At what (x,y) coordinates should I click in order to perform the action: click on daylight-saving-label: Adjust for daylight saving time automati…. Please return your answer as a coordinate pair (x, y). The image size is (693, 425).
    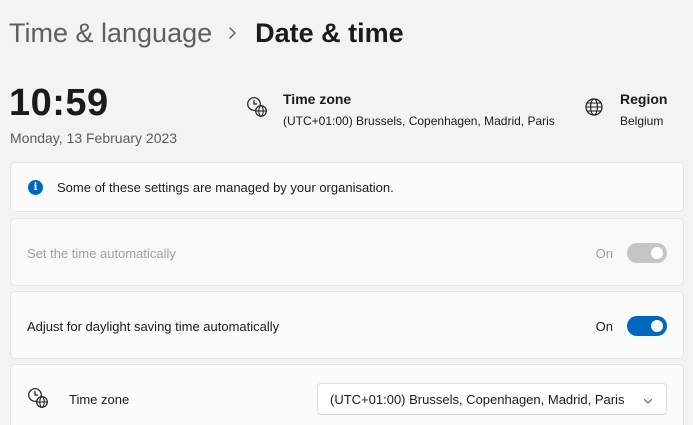
    Looking at the image, I should click on (153, 326).